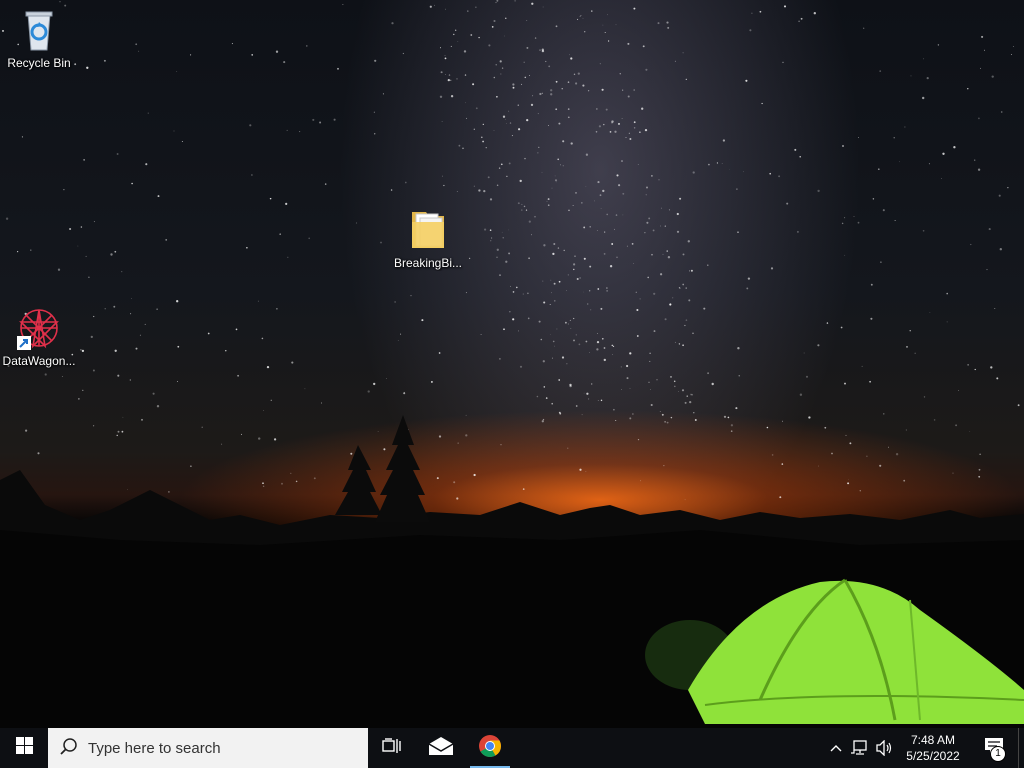  I want to click on chrome-taskbar-button, so click(490, 748).